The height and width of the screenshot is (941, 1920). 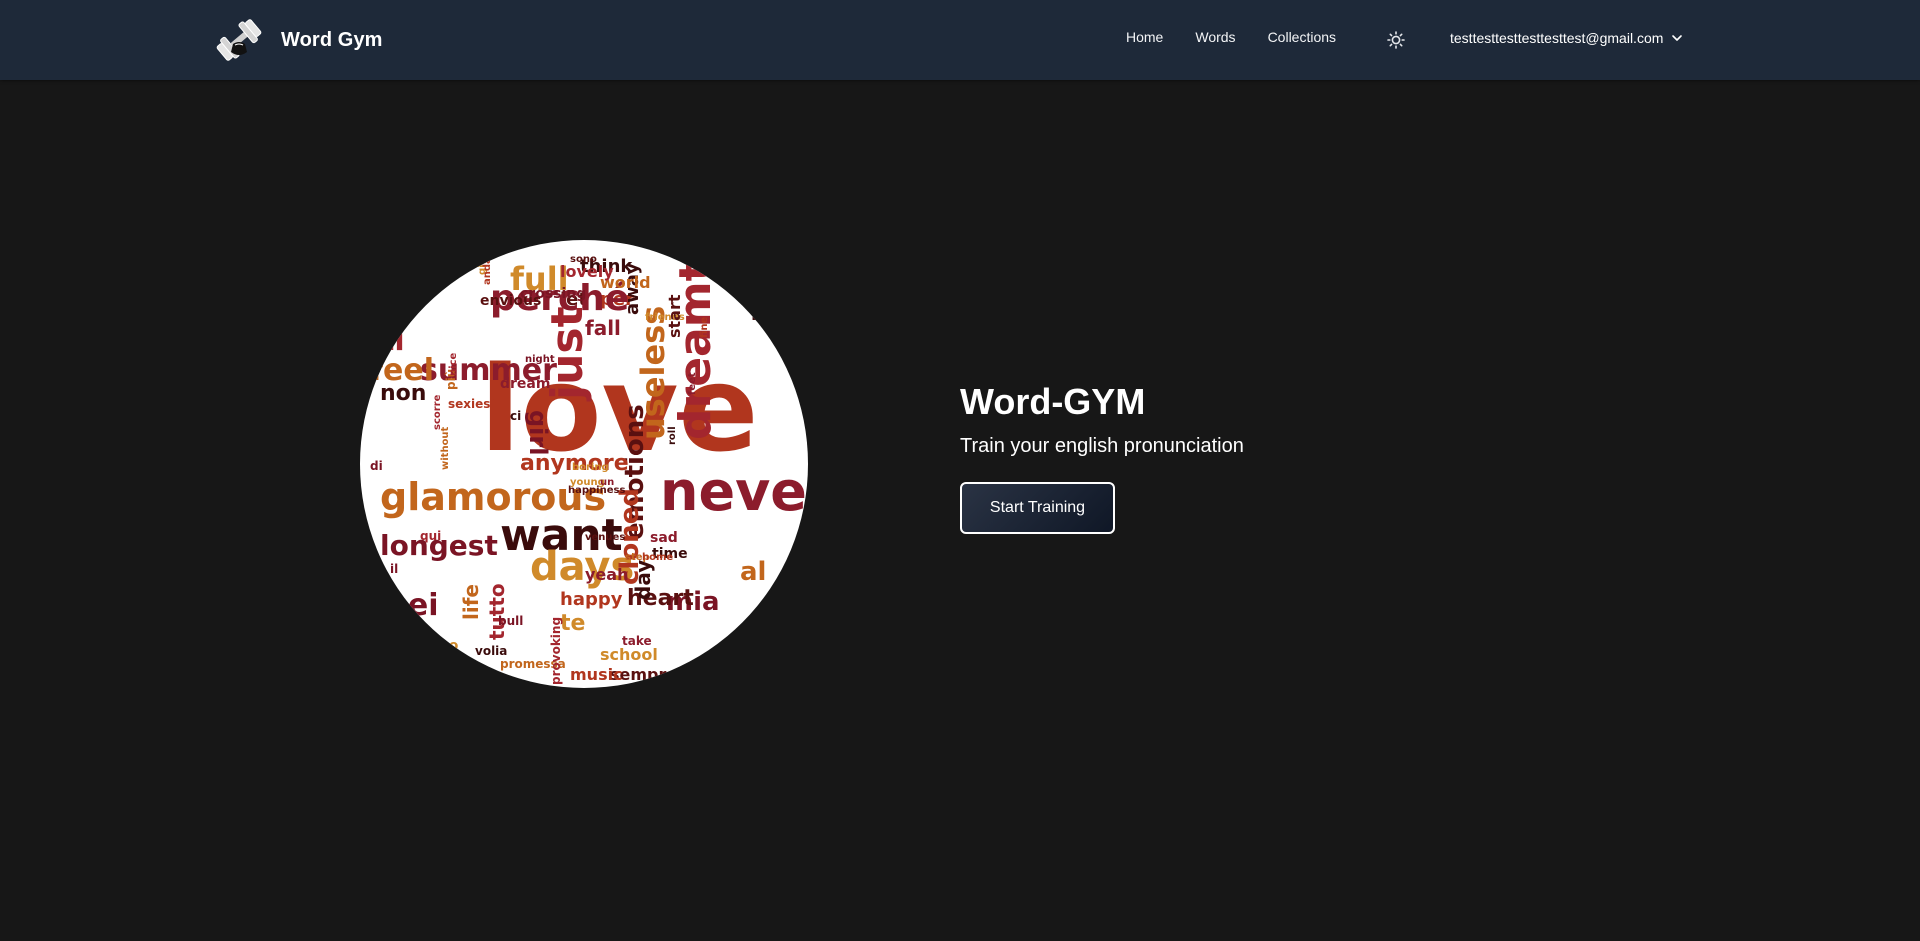 What do you see at coordinates (734, 491) in the screenshot?
I see `word-cloud-word: never` at bounding box center [734, 491].